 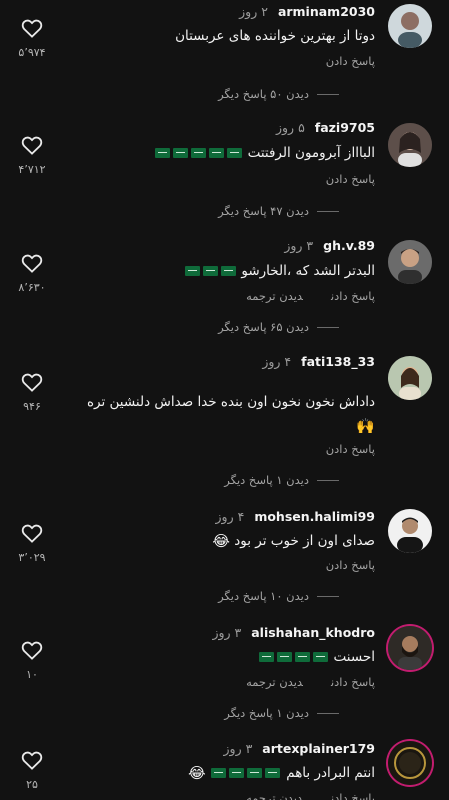 What do you see at coordinates (304, 541) in the screenshot?
I see `comment-text-body: صدای اون از خوب تر بود` at bounding box center [304, 541].